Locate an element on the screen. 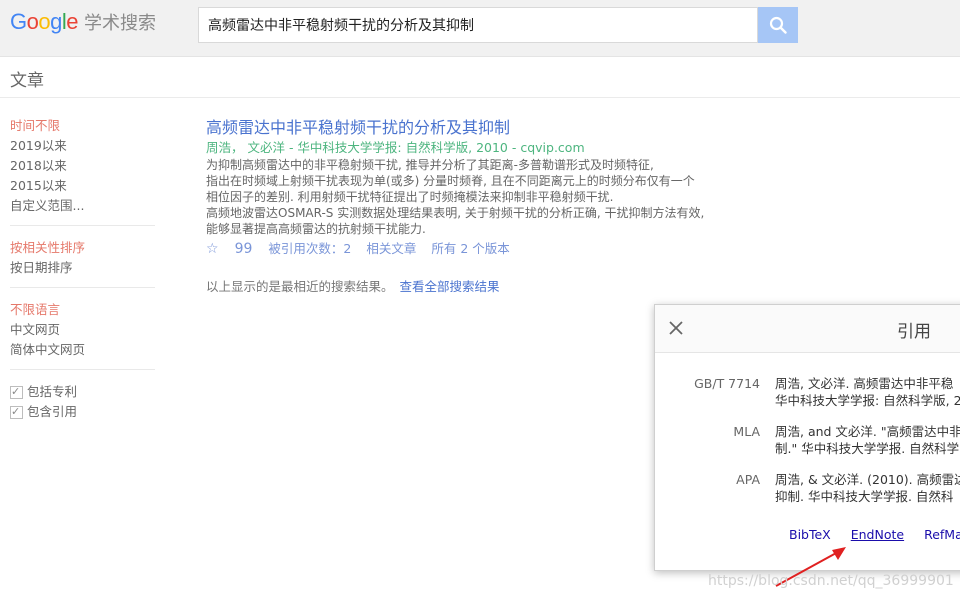 This screenshot has width=960, height=600. include-citations-label: 包含引用 is located at coordinates (52, 411).